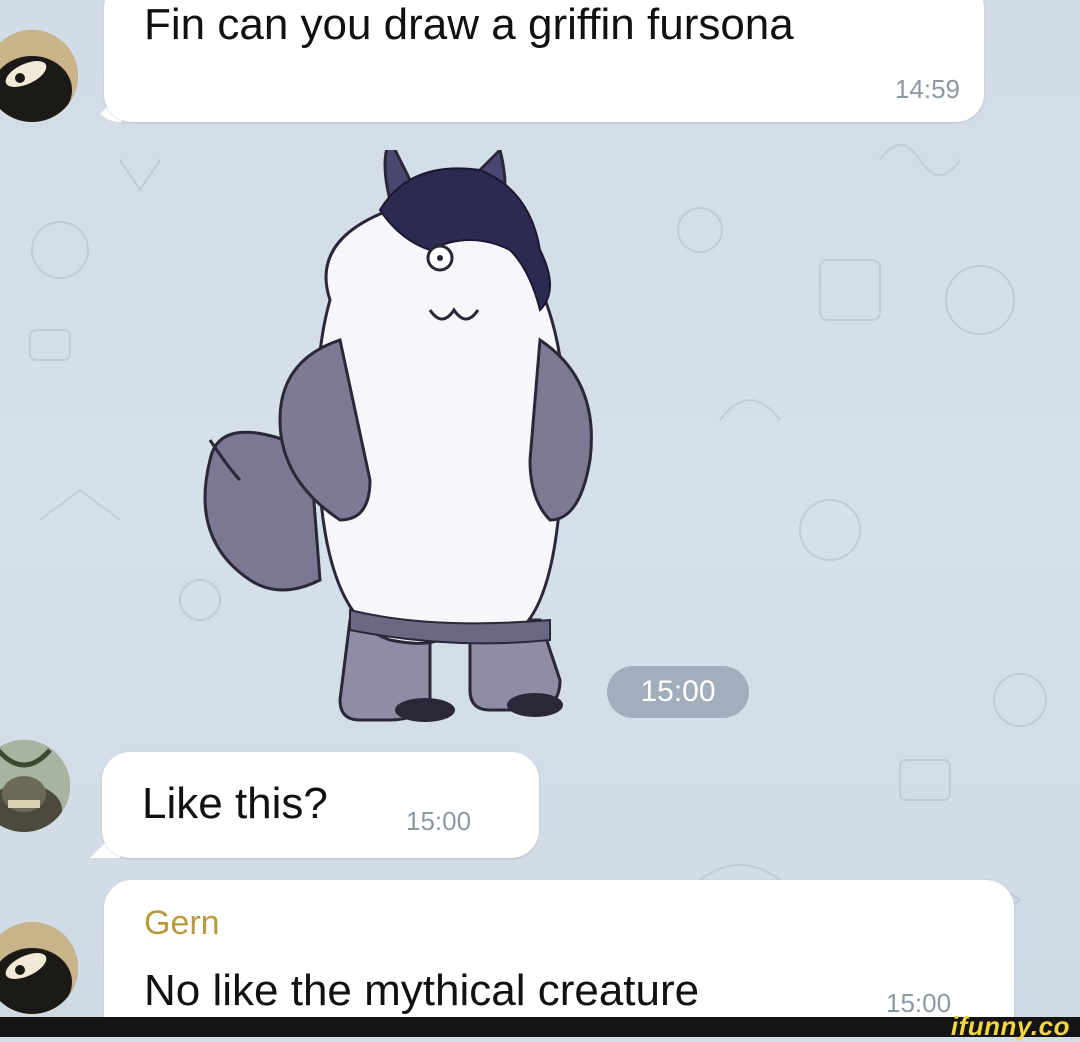 The width and height of the screenshot is (1080, 1042). I want to click on watermark-bar, so click(540, 1027).